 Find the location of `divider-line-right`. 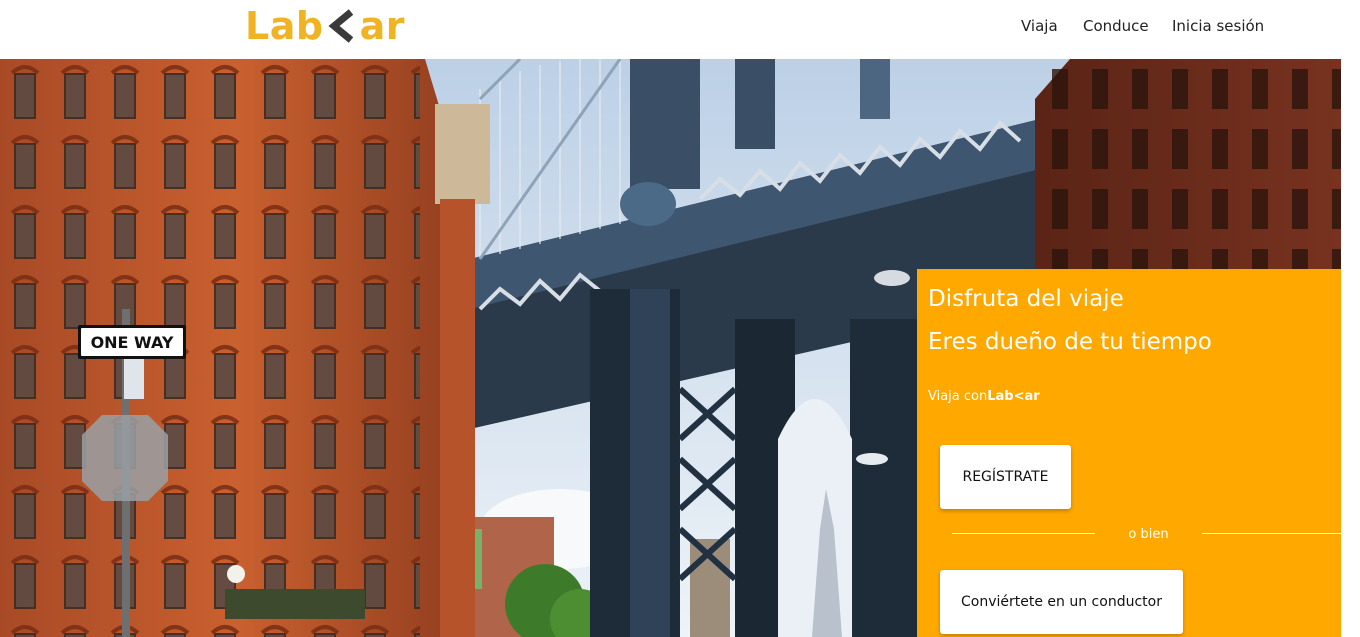

divider-line-right is located at coordinates (1271, 533).